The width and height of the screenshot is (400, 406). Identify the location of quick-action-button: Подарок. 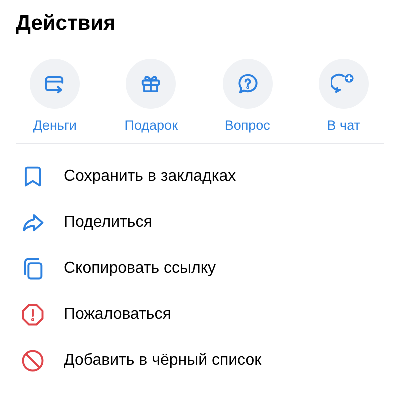
(151, 96).